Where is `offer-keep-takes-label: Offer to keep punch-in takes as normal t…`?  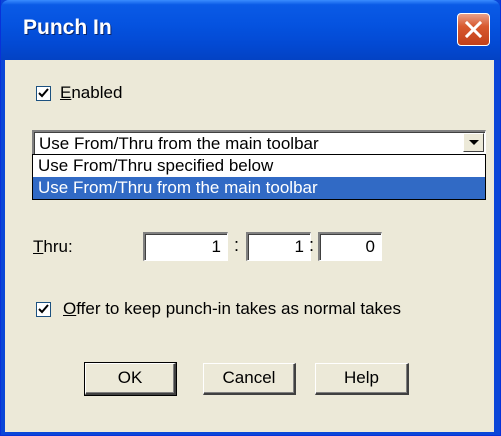
offer-keep-takes-label: Offer to keep punch-in takes as normal t… is located at coordinates (232, 309).